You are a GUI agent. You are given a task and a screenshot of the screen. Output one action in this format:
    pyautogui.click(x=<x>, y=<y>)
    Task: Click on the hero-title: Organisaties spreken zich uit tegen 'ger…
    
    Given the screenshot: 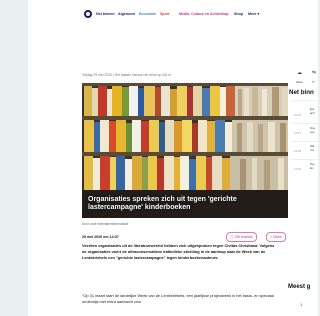 What is the action you would take?
    pyautogui.click(x=168, y=203)
    